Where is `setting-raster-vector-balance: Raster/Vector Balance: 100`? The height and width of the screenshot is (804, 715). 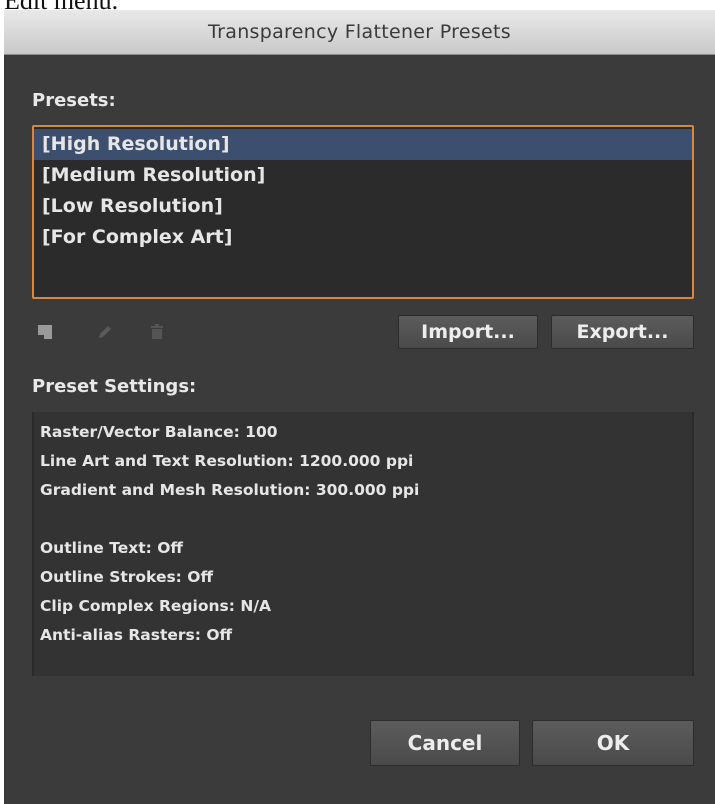 setting-raster-vector-balance: Raster/Vector Balance: 100 is located at coordinates (159, 432).